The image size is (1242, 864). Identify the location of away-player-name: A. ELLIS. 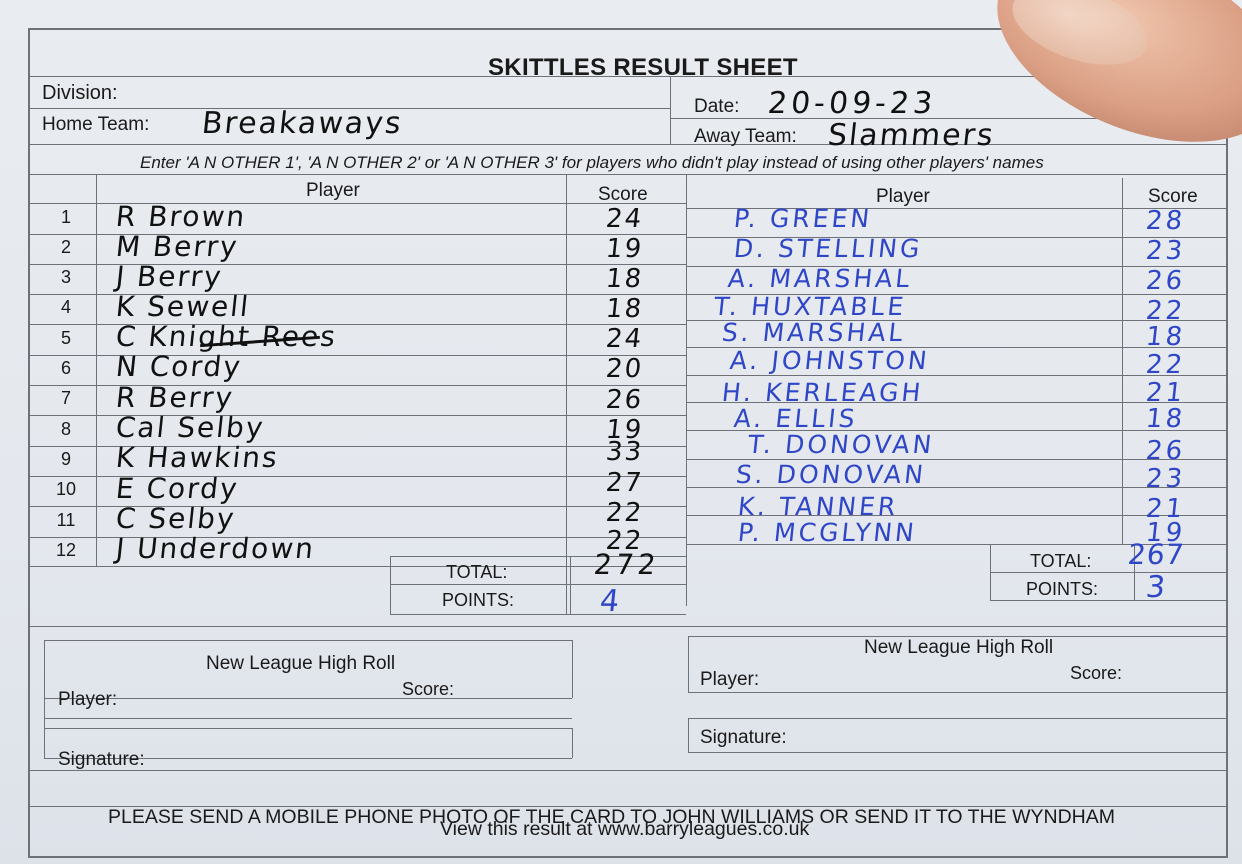
(795, 418).